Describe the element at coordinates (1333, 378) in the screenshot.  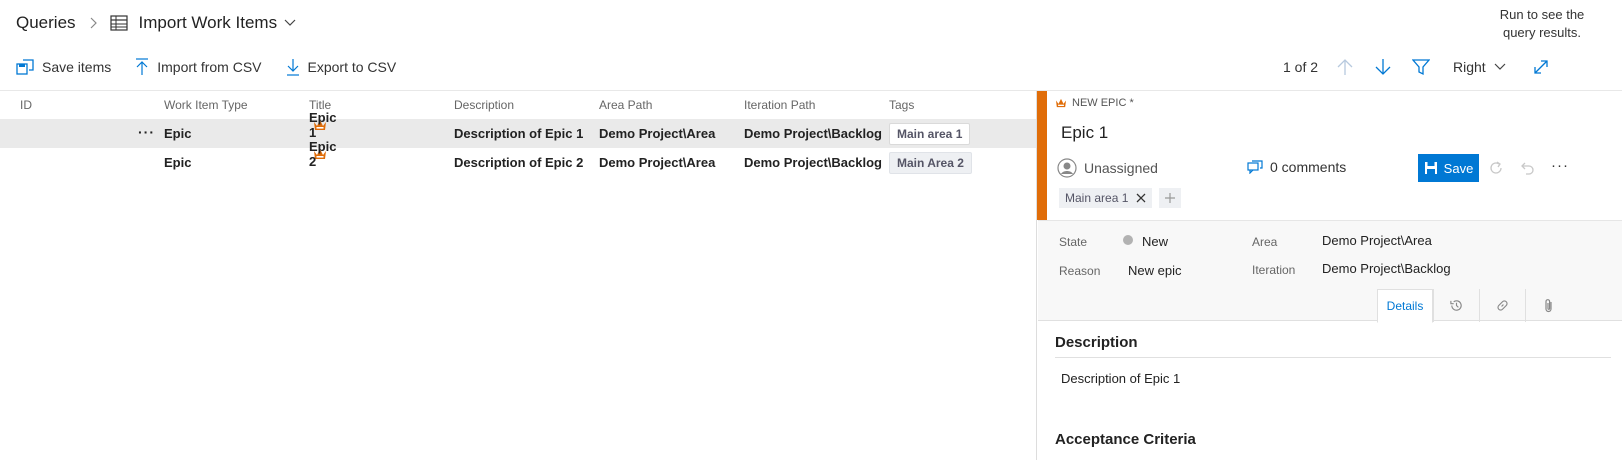
I see `description-editor: Description of Epic 1` at that location.